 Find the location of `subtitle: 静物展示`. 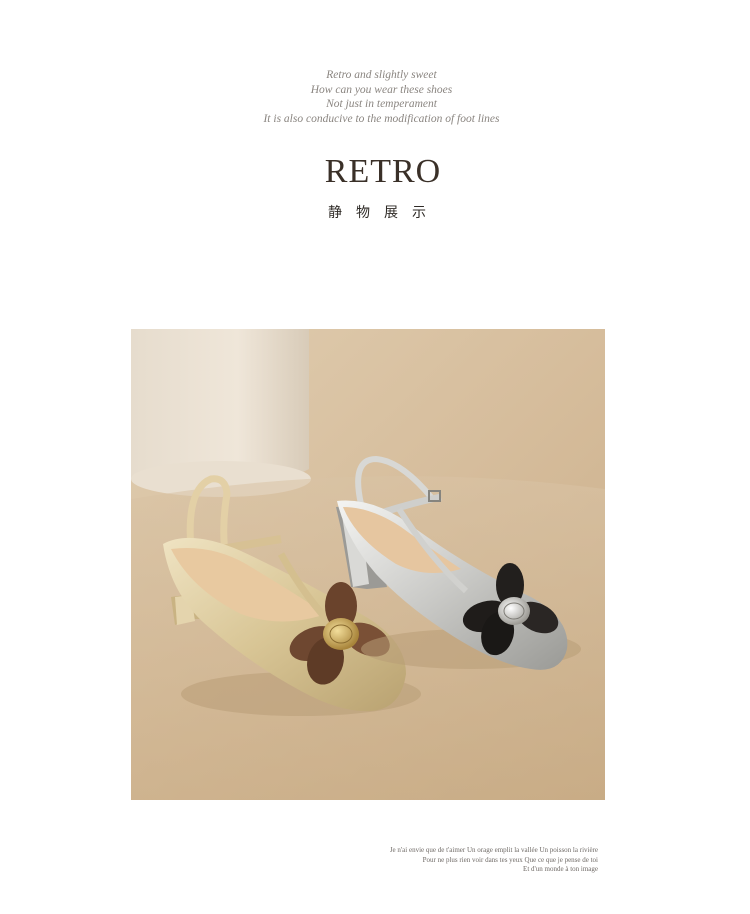

subtitle: 静物展示 is located at coordinates (384, 213).